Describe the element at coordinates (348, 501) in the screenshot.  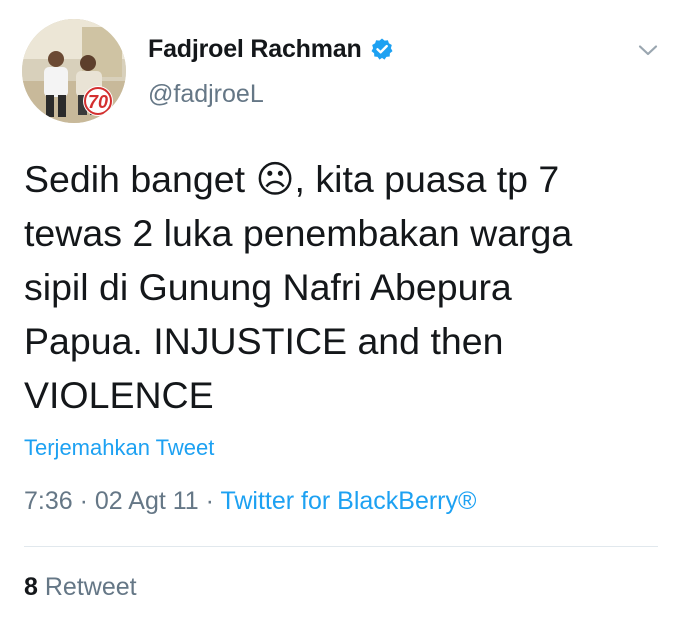
I see `tweet-source-link: Twitter for BlackBerry®` at that location.